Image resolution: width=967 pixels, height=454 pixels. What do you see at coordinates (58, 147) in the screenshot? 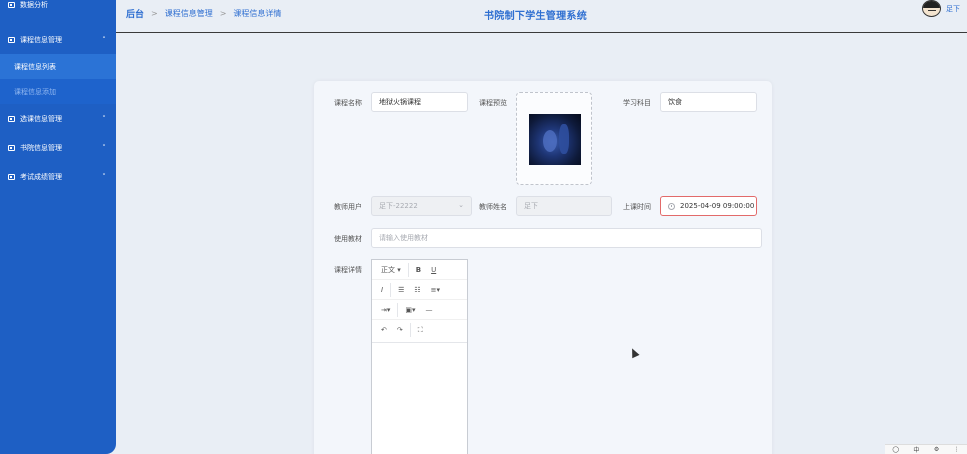
I see `menu-college-management: 书院信息管理 ˅` at bounding box center [58, 147].